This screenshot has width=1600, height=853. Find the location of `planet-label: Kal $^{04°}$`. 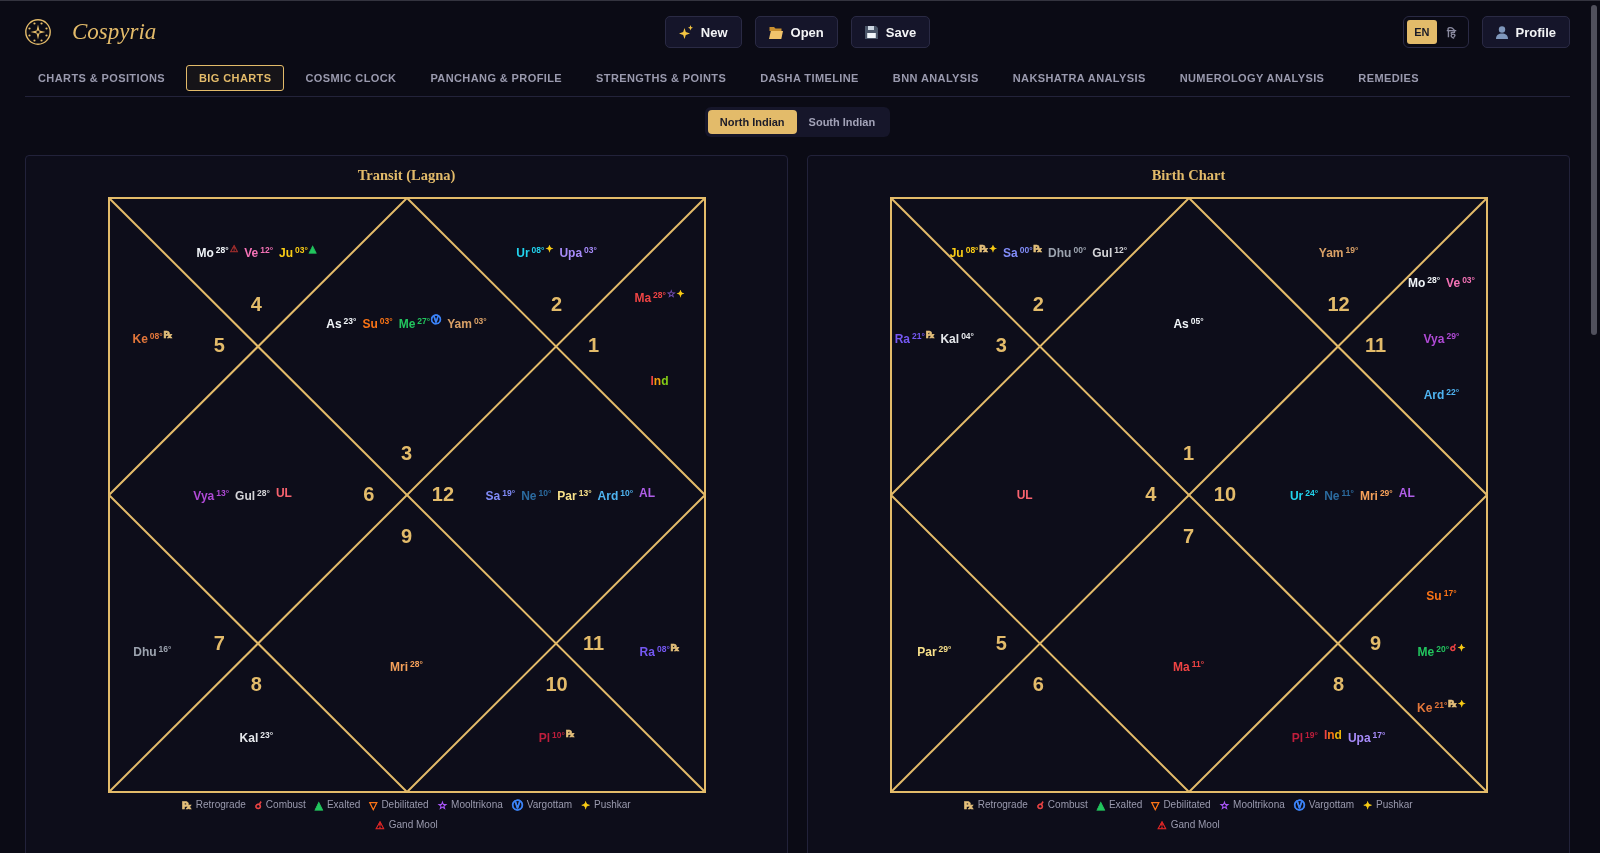

planet-label: Kal $^{04°}$ is located at coordinates (957, 339).